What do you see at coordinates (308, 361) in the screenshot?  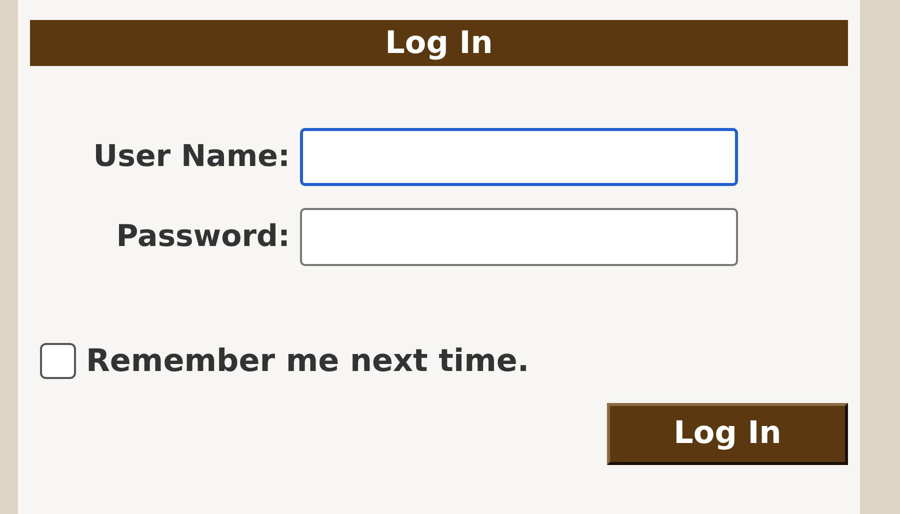 I see `remember-label: Remember me next time.` at bounding box center [308, 361].